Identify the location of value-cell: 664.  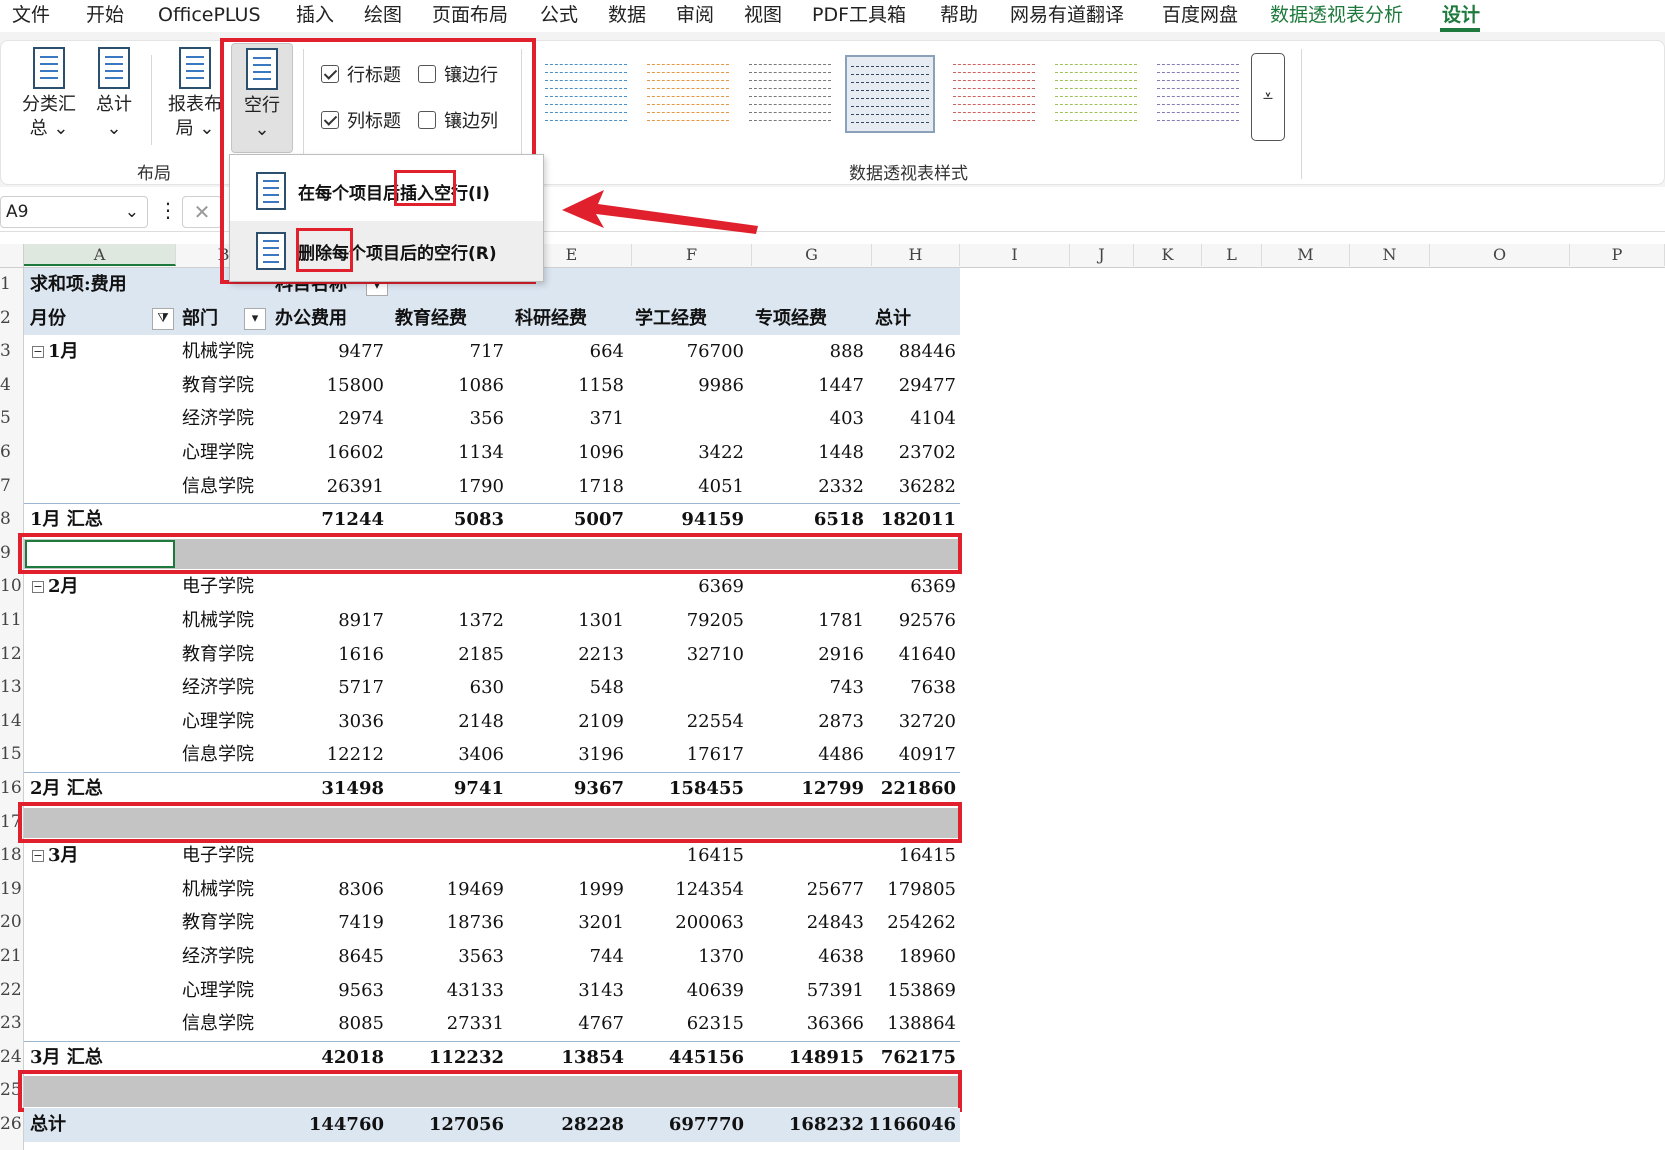
(571, 351).